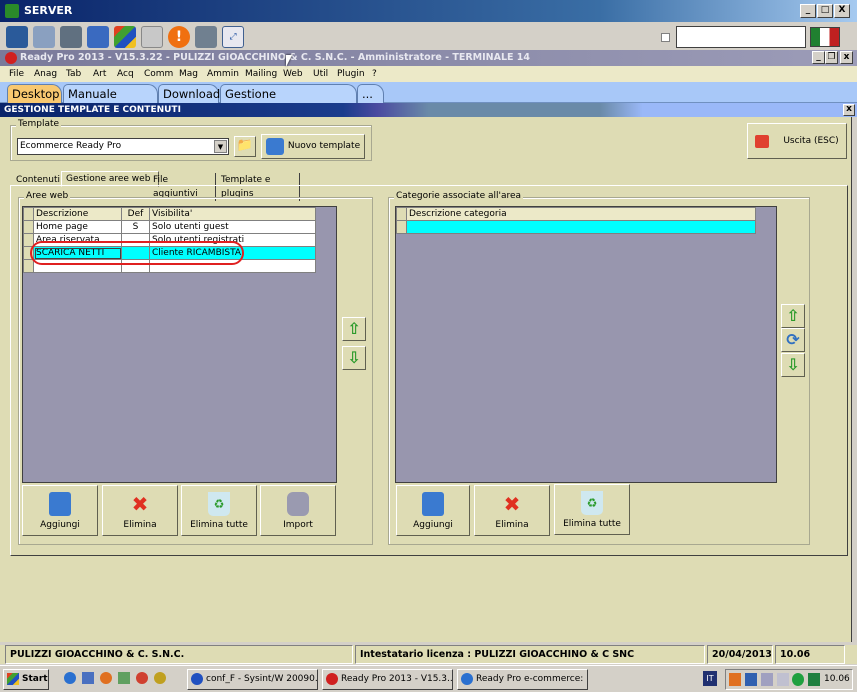 This screenshot has height=692, width=857. What do you see at coordinates (374, 74) in the screenshot?
I see `menu-help: ?` at bounding box center [374, 74].